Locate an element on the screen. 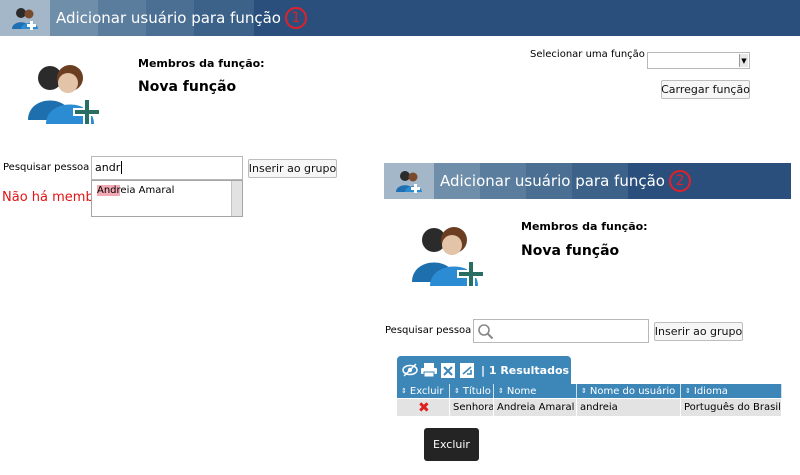 Image resolution: width=800 pixels, height=475 pixels. select-role-label: Selecionar uma função is located at coordinates (587, 54).